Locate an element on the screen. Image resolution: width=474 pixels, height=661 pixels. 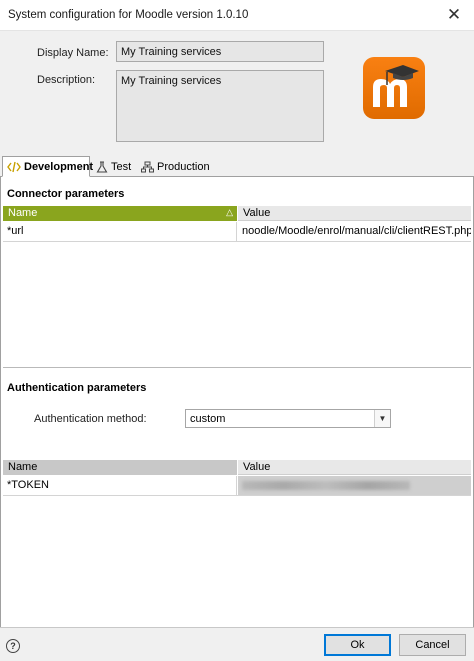
tab-production-label: Production is located at coordinates (183, 167).